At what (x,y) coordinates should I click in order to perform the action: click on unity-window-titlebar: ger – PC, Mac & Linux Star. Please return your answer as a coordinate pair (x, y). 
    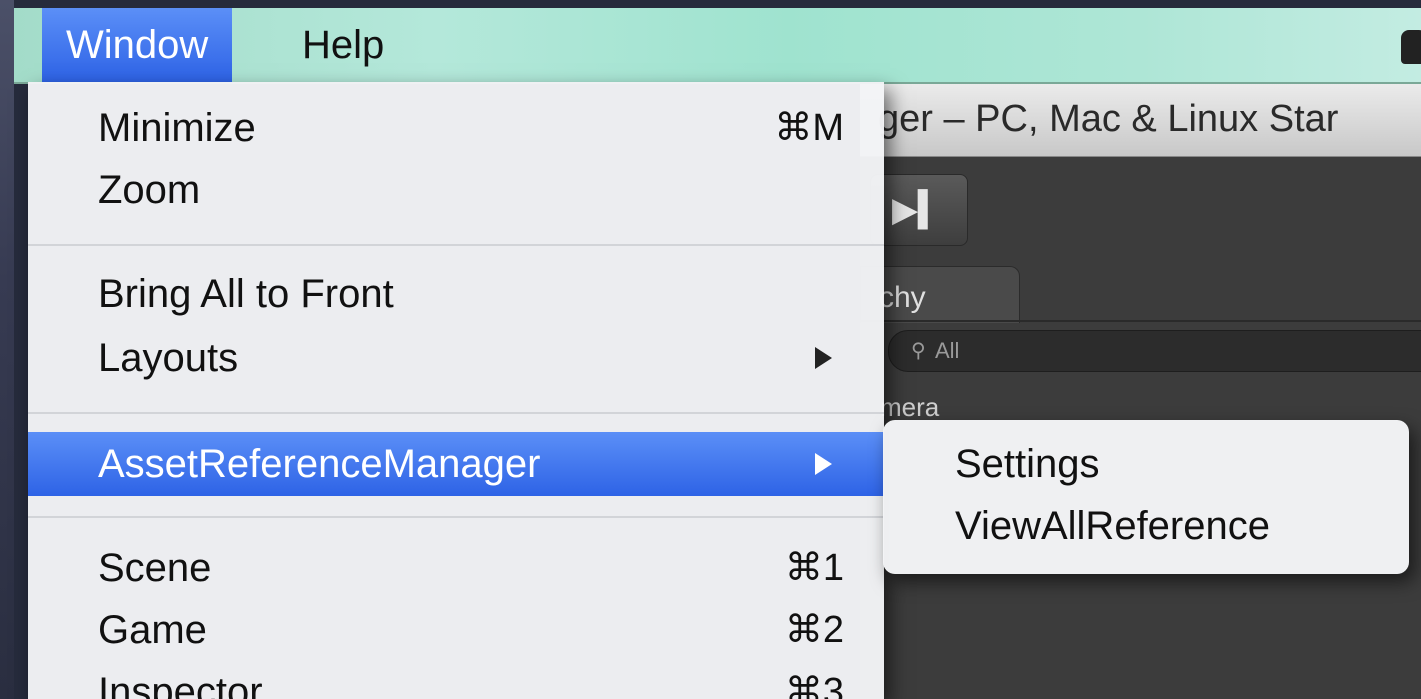
    Looking at the image, I should click on (1140, 119).